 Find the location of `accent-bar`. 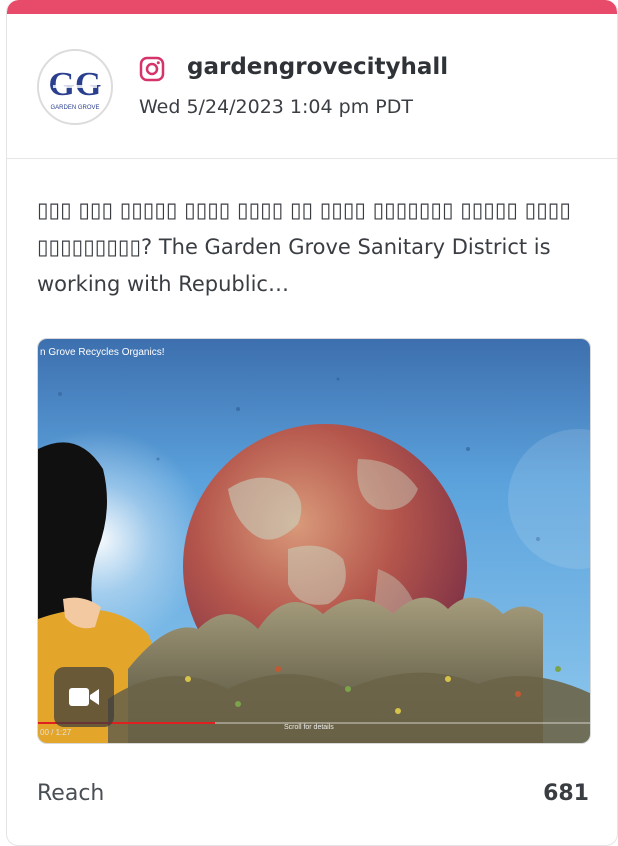

accent-bar is located at coordinates (312, 7).